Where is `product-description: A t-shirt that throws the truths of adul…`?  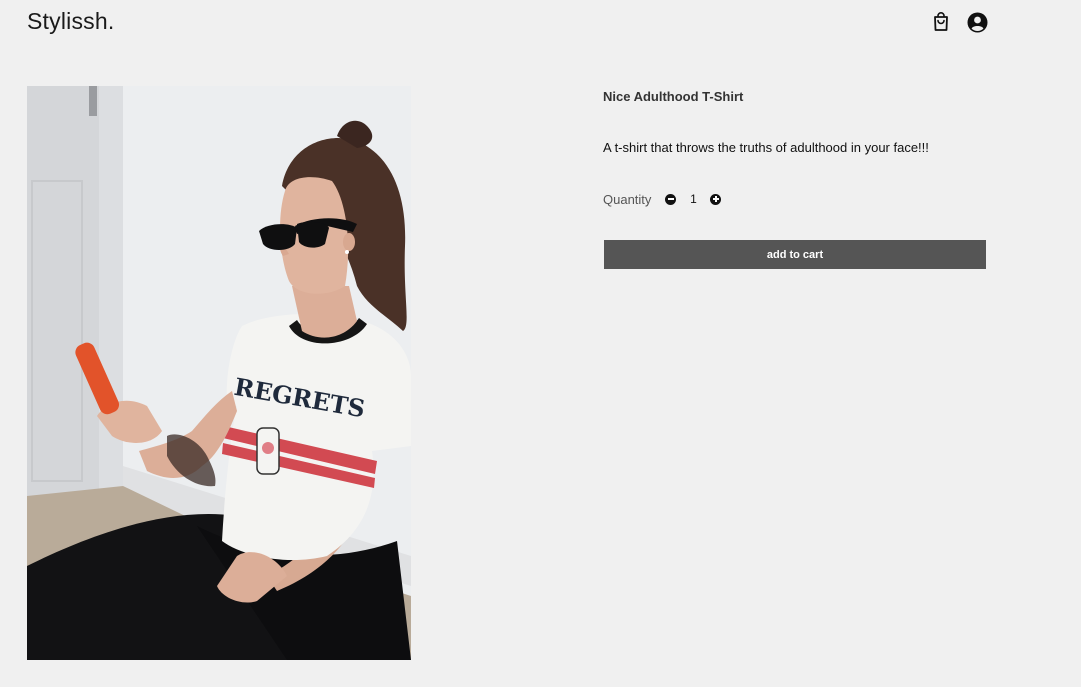
product-description: A t-shirt that throws the truths of adul… is located at coordinates (766, 147).